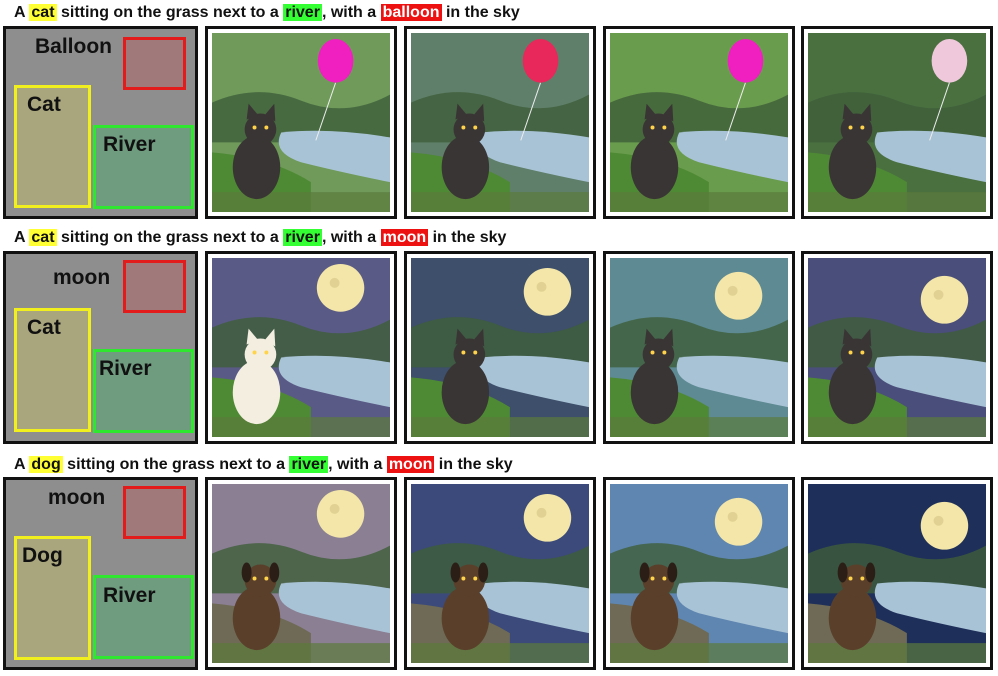 The height and width of the screenshot is (676, 998). I want to click on layout-diagram-row-1: Balloon Cat River, so click(100, 122).